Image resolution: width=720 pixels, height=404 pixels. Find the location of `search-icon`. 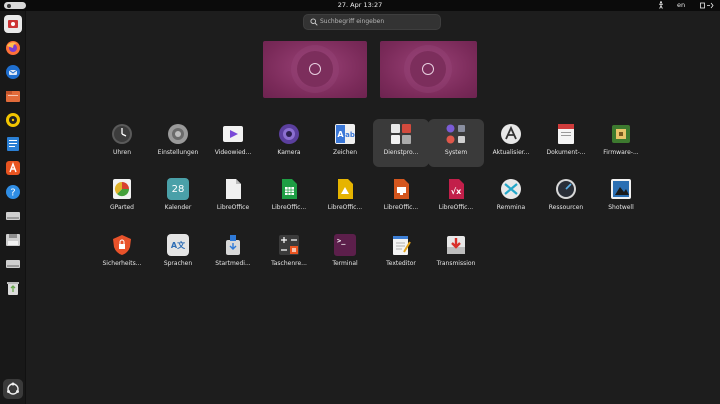

search-icon is located at coordinates (314, 22).